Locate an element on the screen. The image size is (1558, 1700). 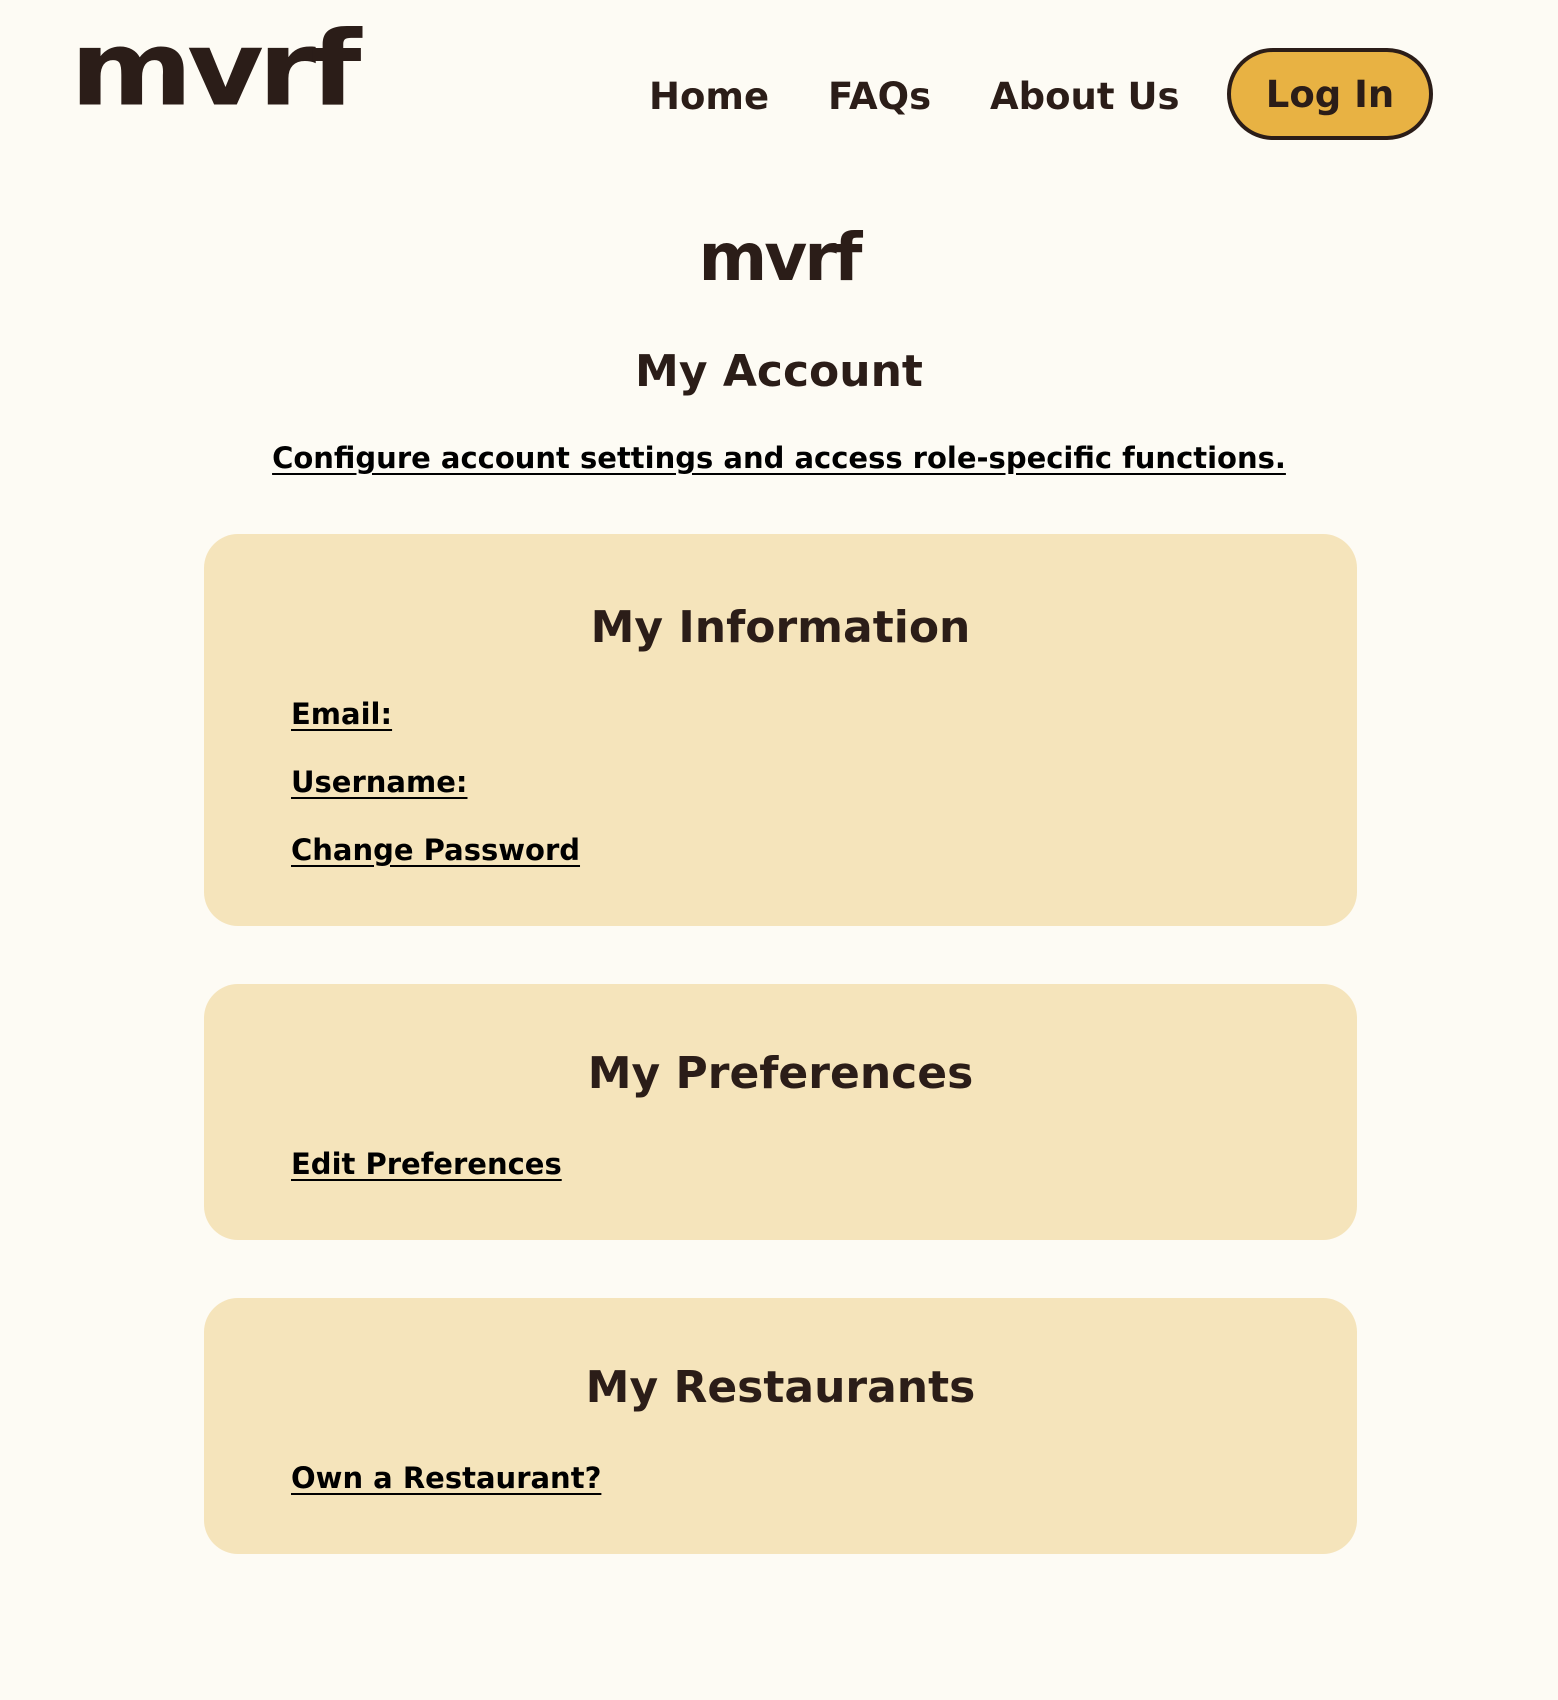
username-link: Username: is located at coordinates (379, 782).